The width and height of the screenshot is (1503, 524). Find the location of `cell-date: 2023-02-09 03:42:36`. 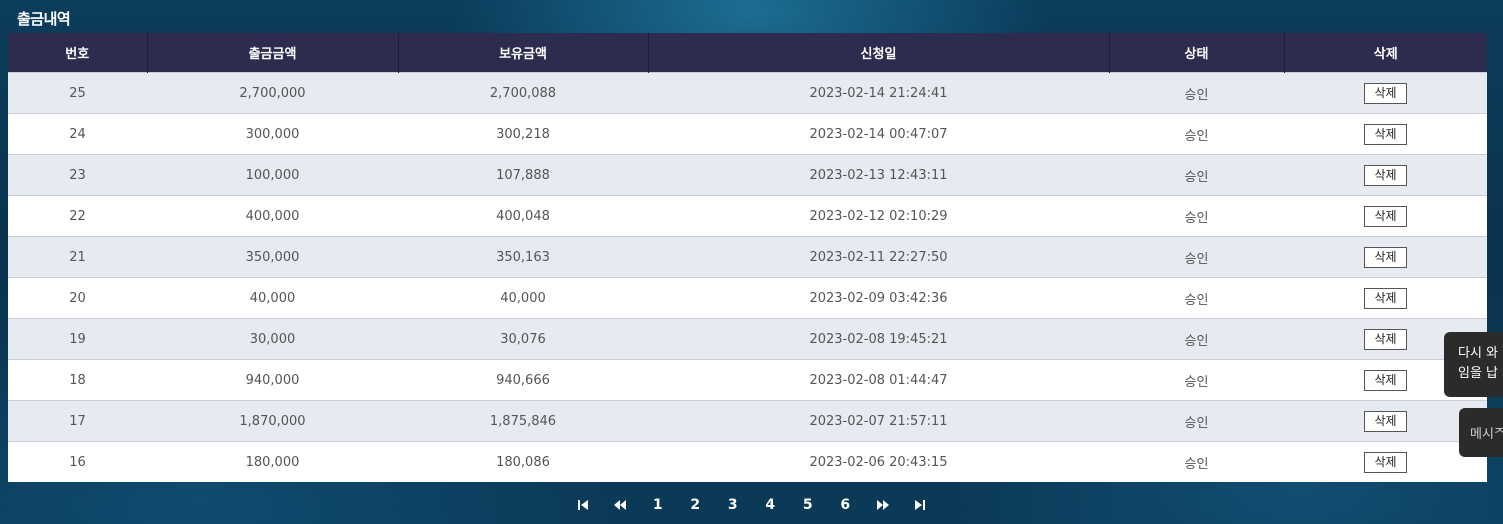

cell-date: 2023-02-09 03:42:36 is located at coordinates (878, 298).